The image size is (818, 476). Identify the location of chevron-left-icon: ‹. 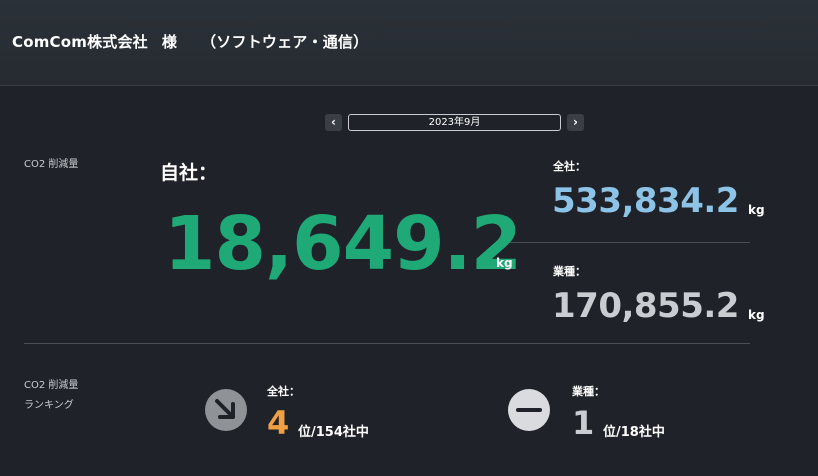
(333, 122).